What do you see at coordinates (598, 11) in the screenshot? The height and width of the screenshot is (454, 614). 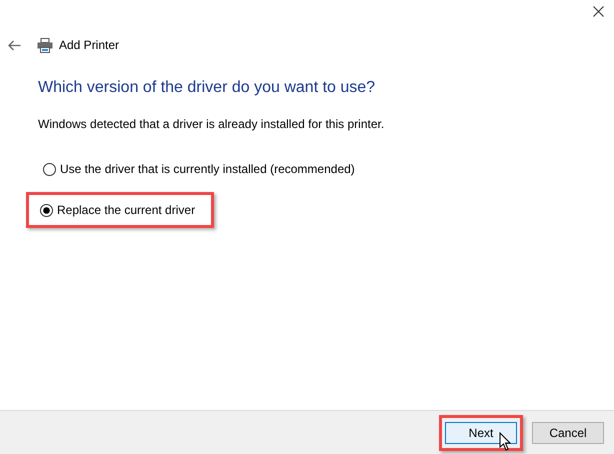 I see `close-icon` at bounding box center [598, 11].